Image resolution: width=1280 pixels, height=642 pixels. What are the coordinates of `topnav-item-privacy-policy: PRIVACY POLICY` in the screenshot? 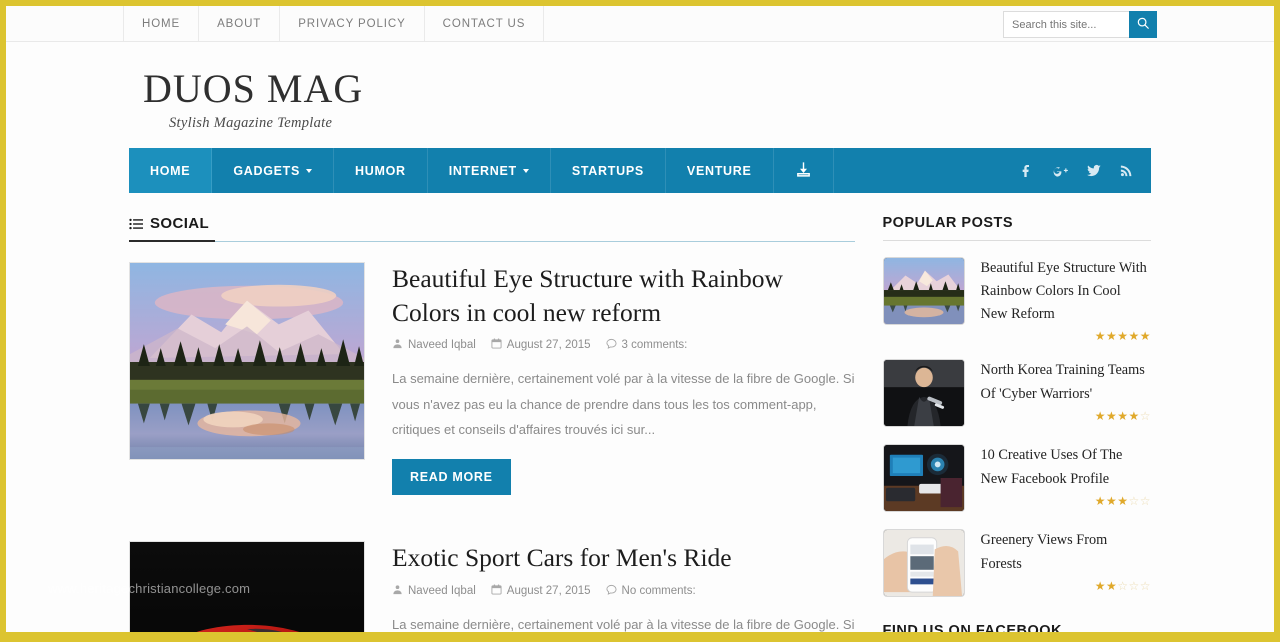 It's located at (352, 23).